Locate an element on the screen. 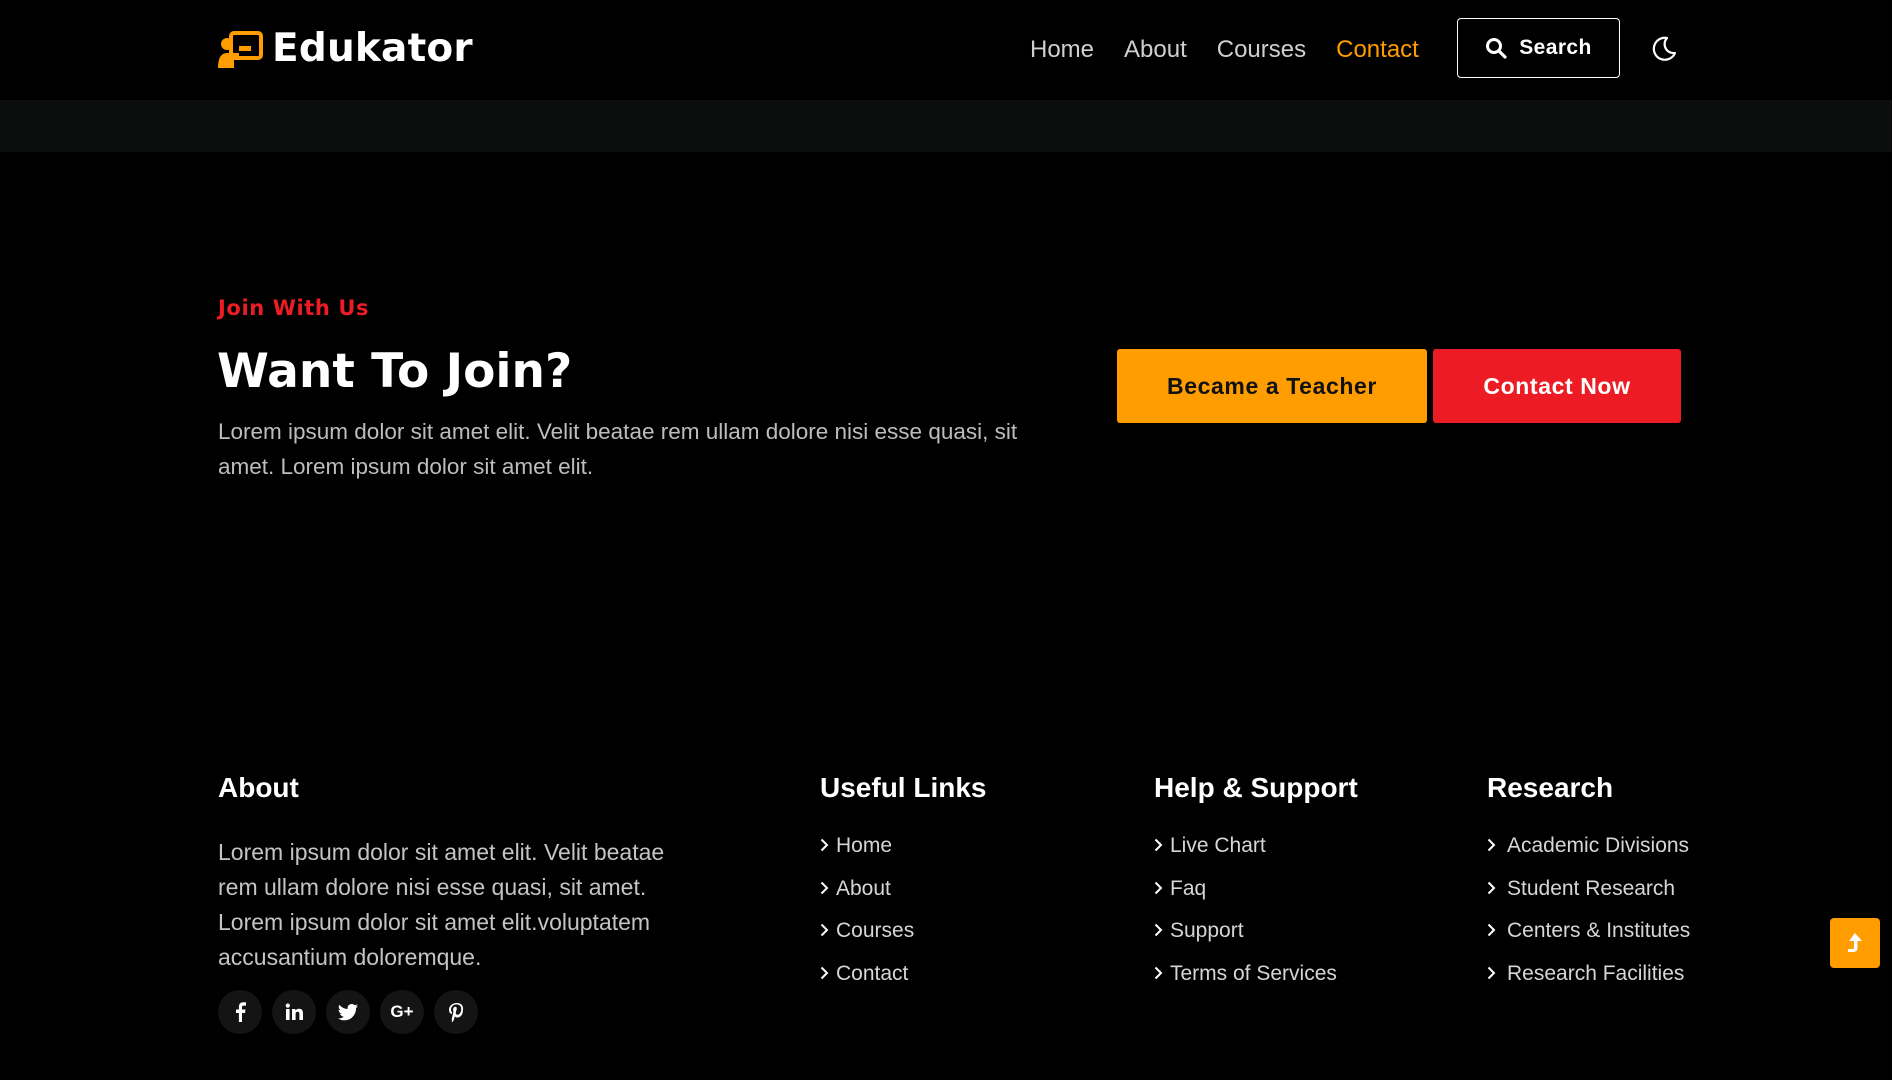 Image resolution: width=1892 pixels, height=1080 pixels. become-teacher-button: Became a Teacher is located at coordinates (1272, 386).